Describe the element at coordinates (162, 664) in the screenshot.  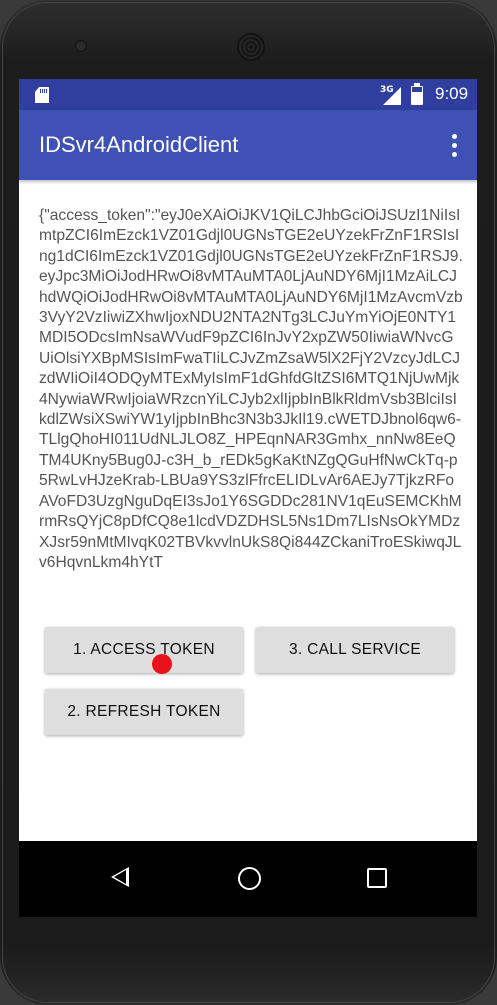
I see `touch-indicator` at that location.